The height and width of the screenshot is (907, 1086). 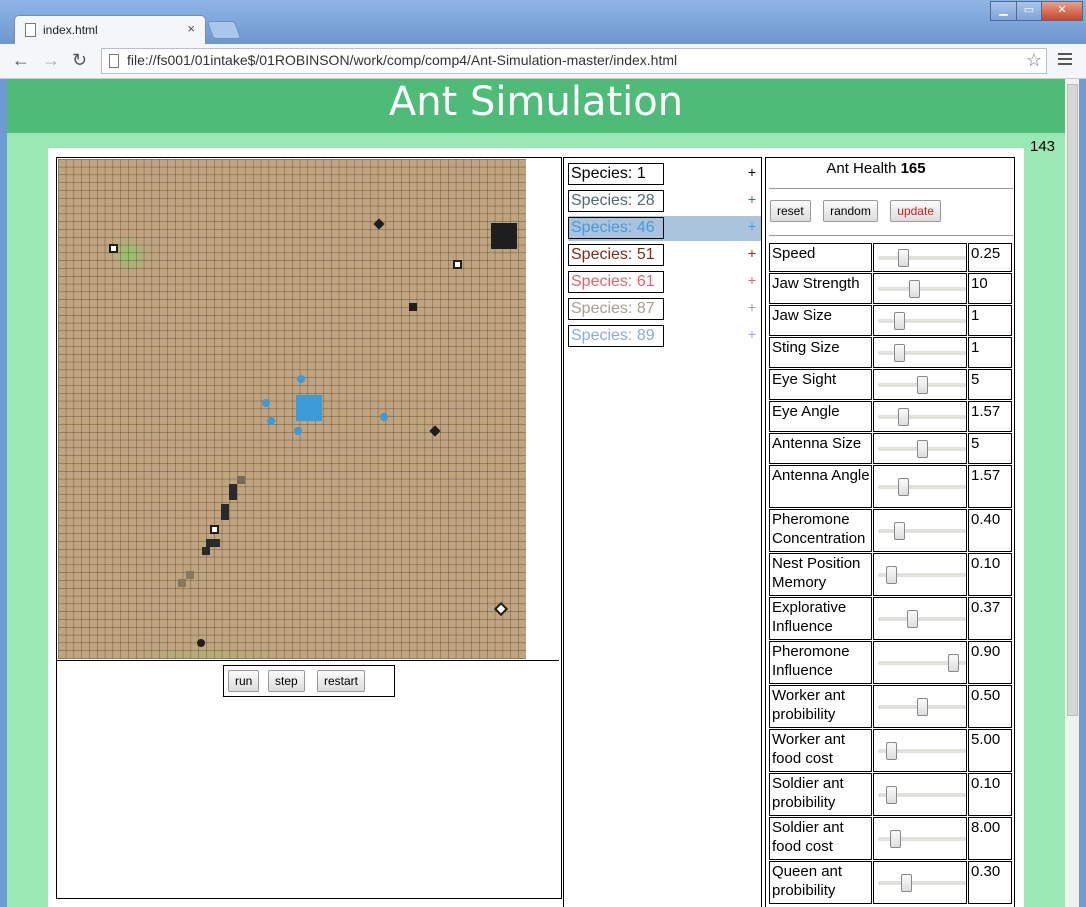 What do you see at coordinates (244, 681) in the screenshot?
I see `run-button: run` at bounding box center [244, 681].